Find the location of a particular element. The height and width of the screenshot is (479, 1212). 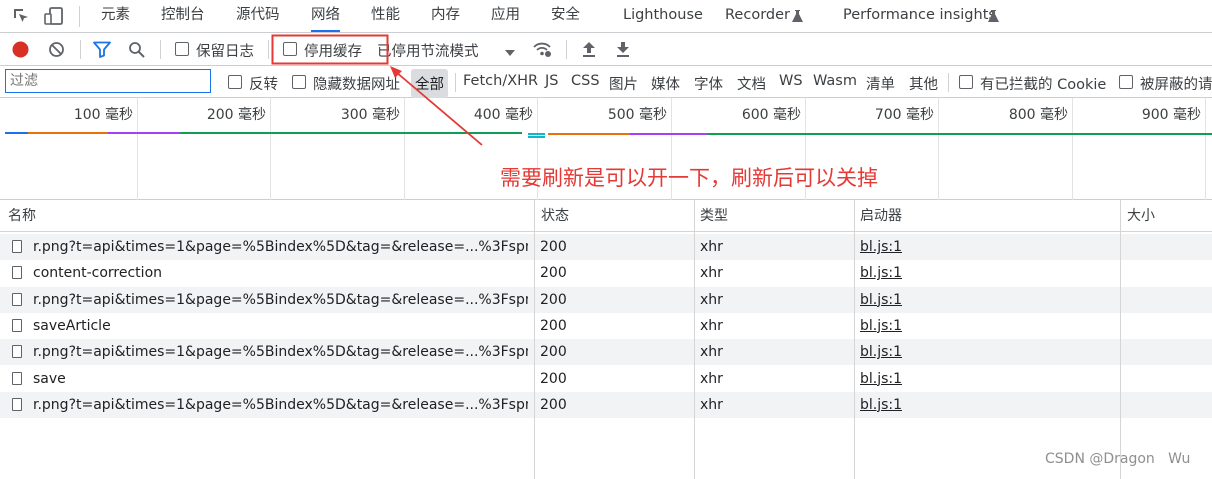

tab-9: Recorder is located at coordinates (757, 16).